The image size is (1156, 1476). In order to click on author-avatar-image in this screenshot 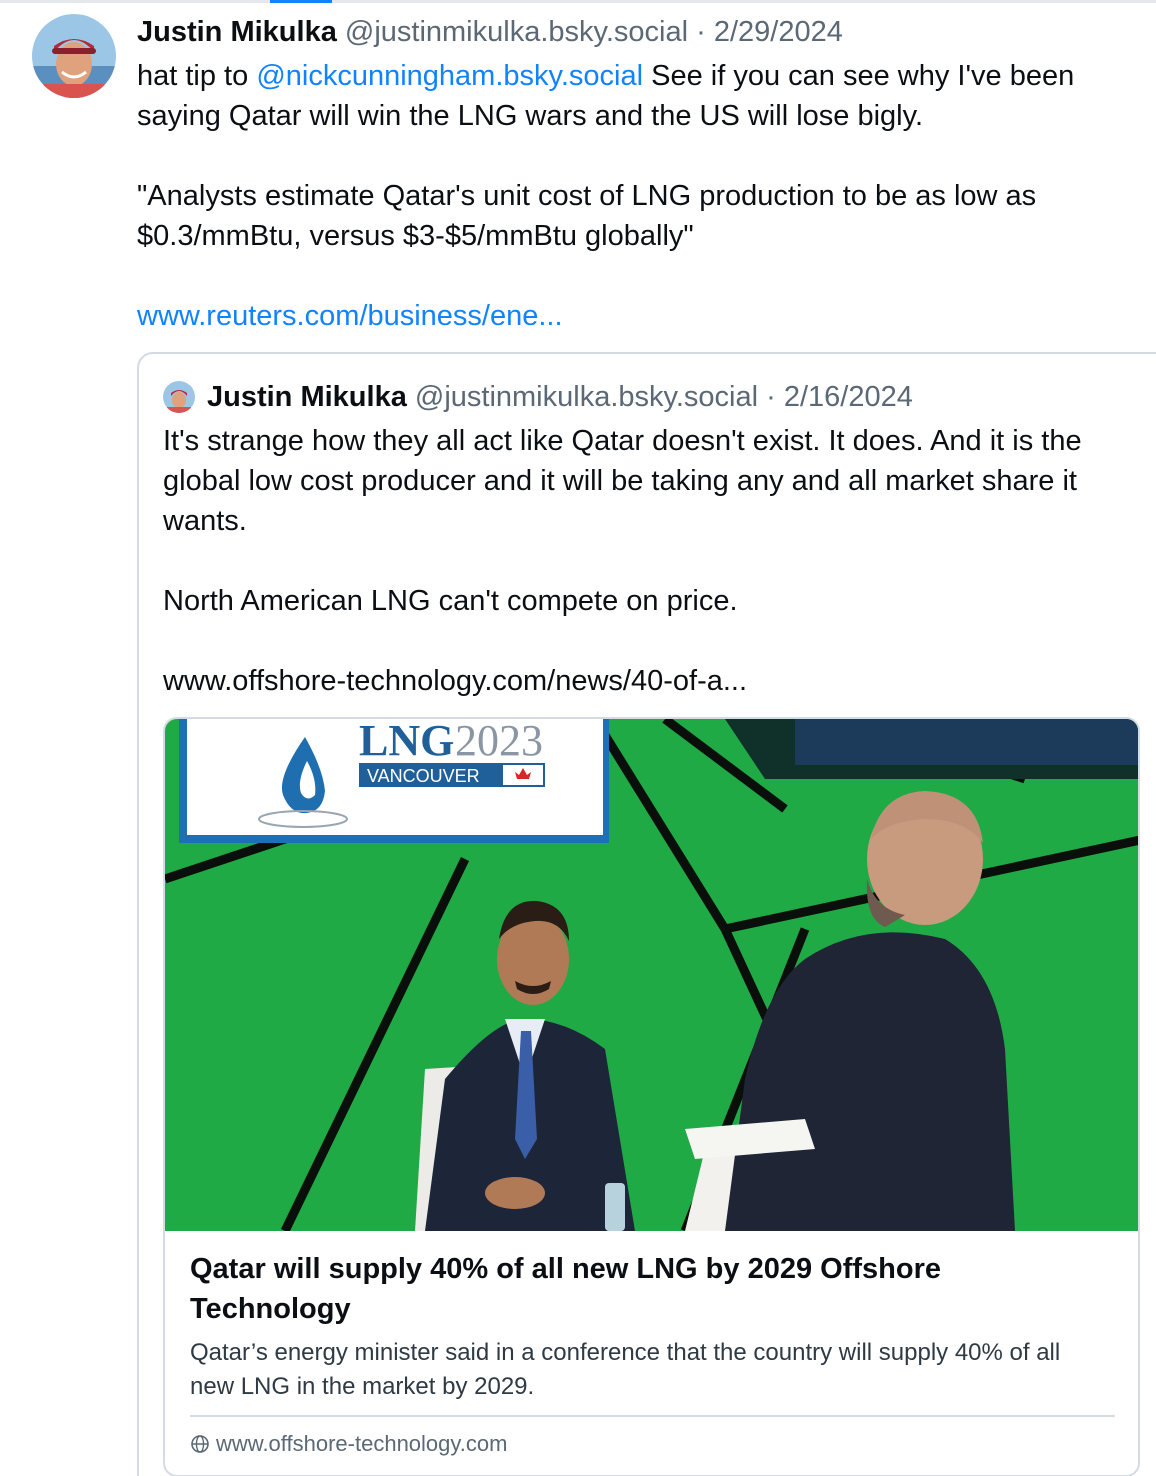, I will do `click(74, 56)`.